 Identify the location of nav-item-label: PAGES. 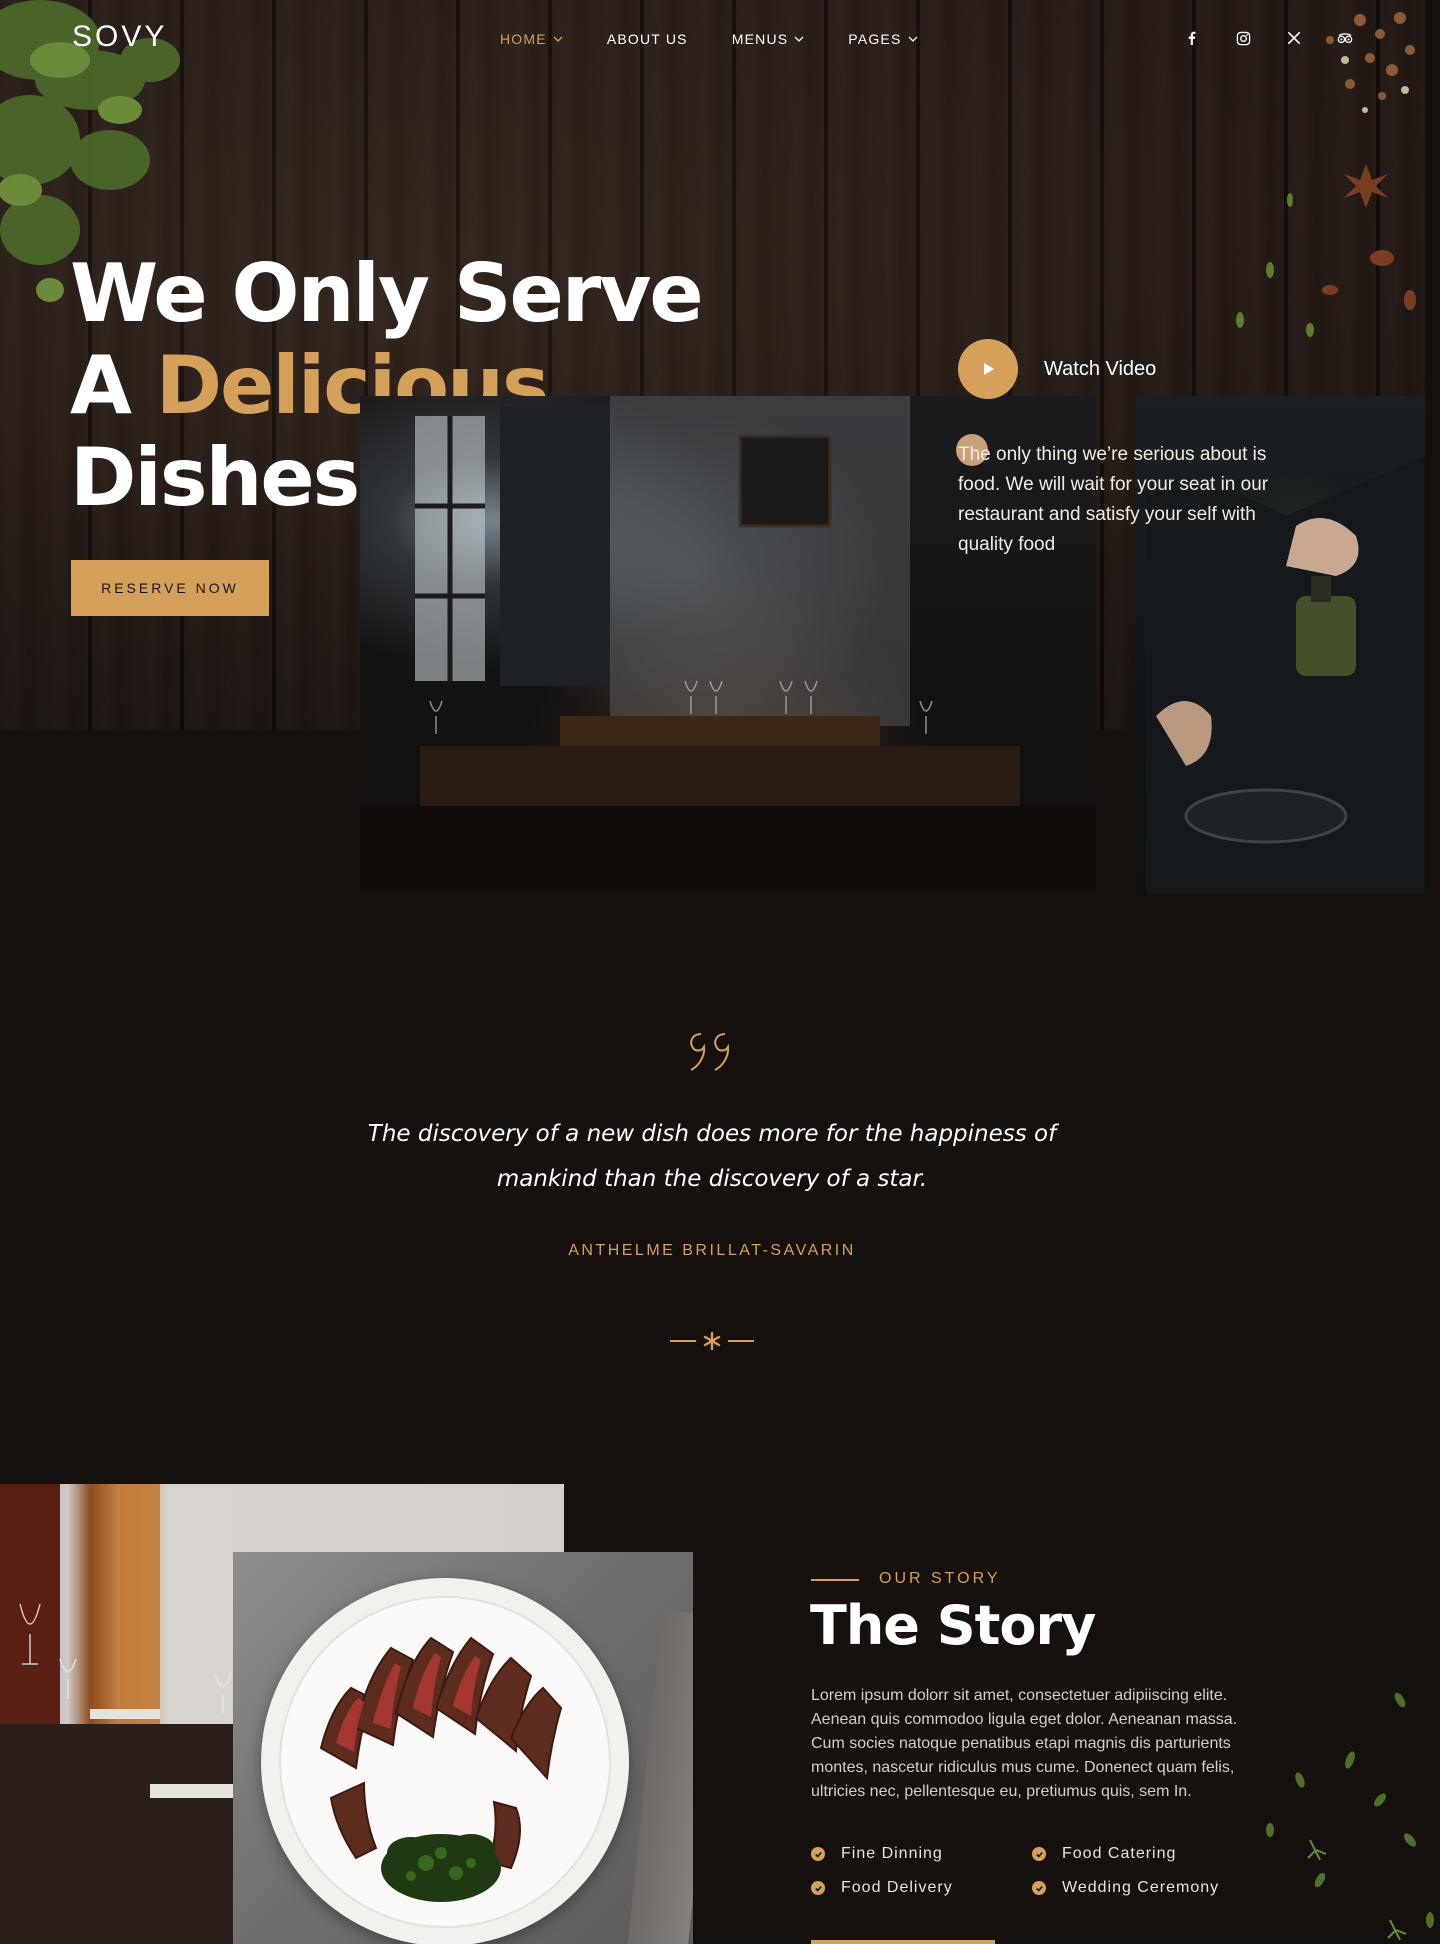
(875, 39).